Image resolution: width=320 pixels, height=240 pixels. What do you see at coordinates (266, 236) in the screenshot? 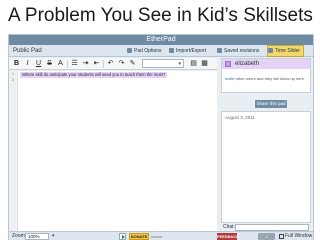
I see `sidebar-toggle-button: »` at bounding box center [266, 236].